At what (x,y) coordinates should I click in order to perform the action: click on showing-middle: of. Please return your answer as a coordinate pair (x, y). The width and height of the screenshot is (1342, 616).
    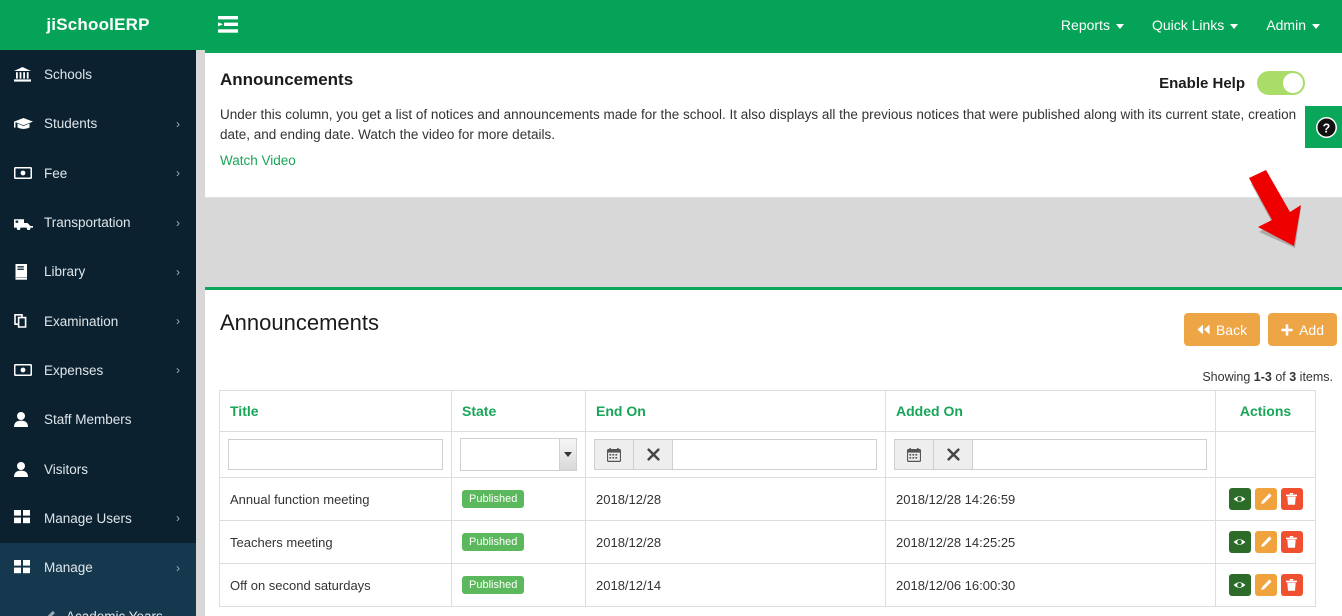
    Looking at the image, I should click on (1280, 377).